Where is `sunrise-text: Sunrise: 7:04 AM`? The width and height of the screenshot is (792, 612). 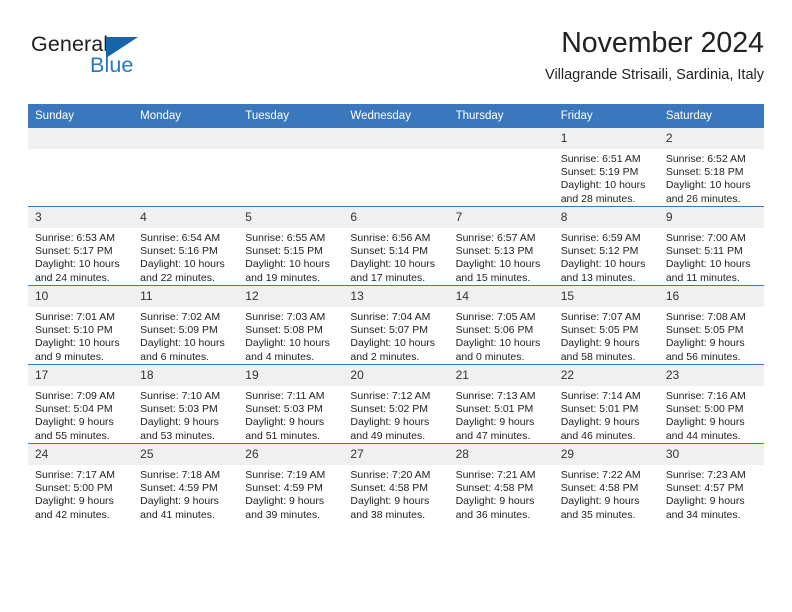
sunrise-text: Sunrise: 7:04 AM is located at coordinates (390, 317).